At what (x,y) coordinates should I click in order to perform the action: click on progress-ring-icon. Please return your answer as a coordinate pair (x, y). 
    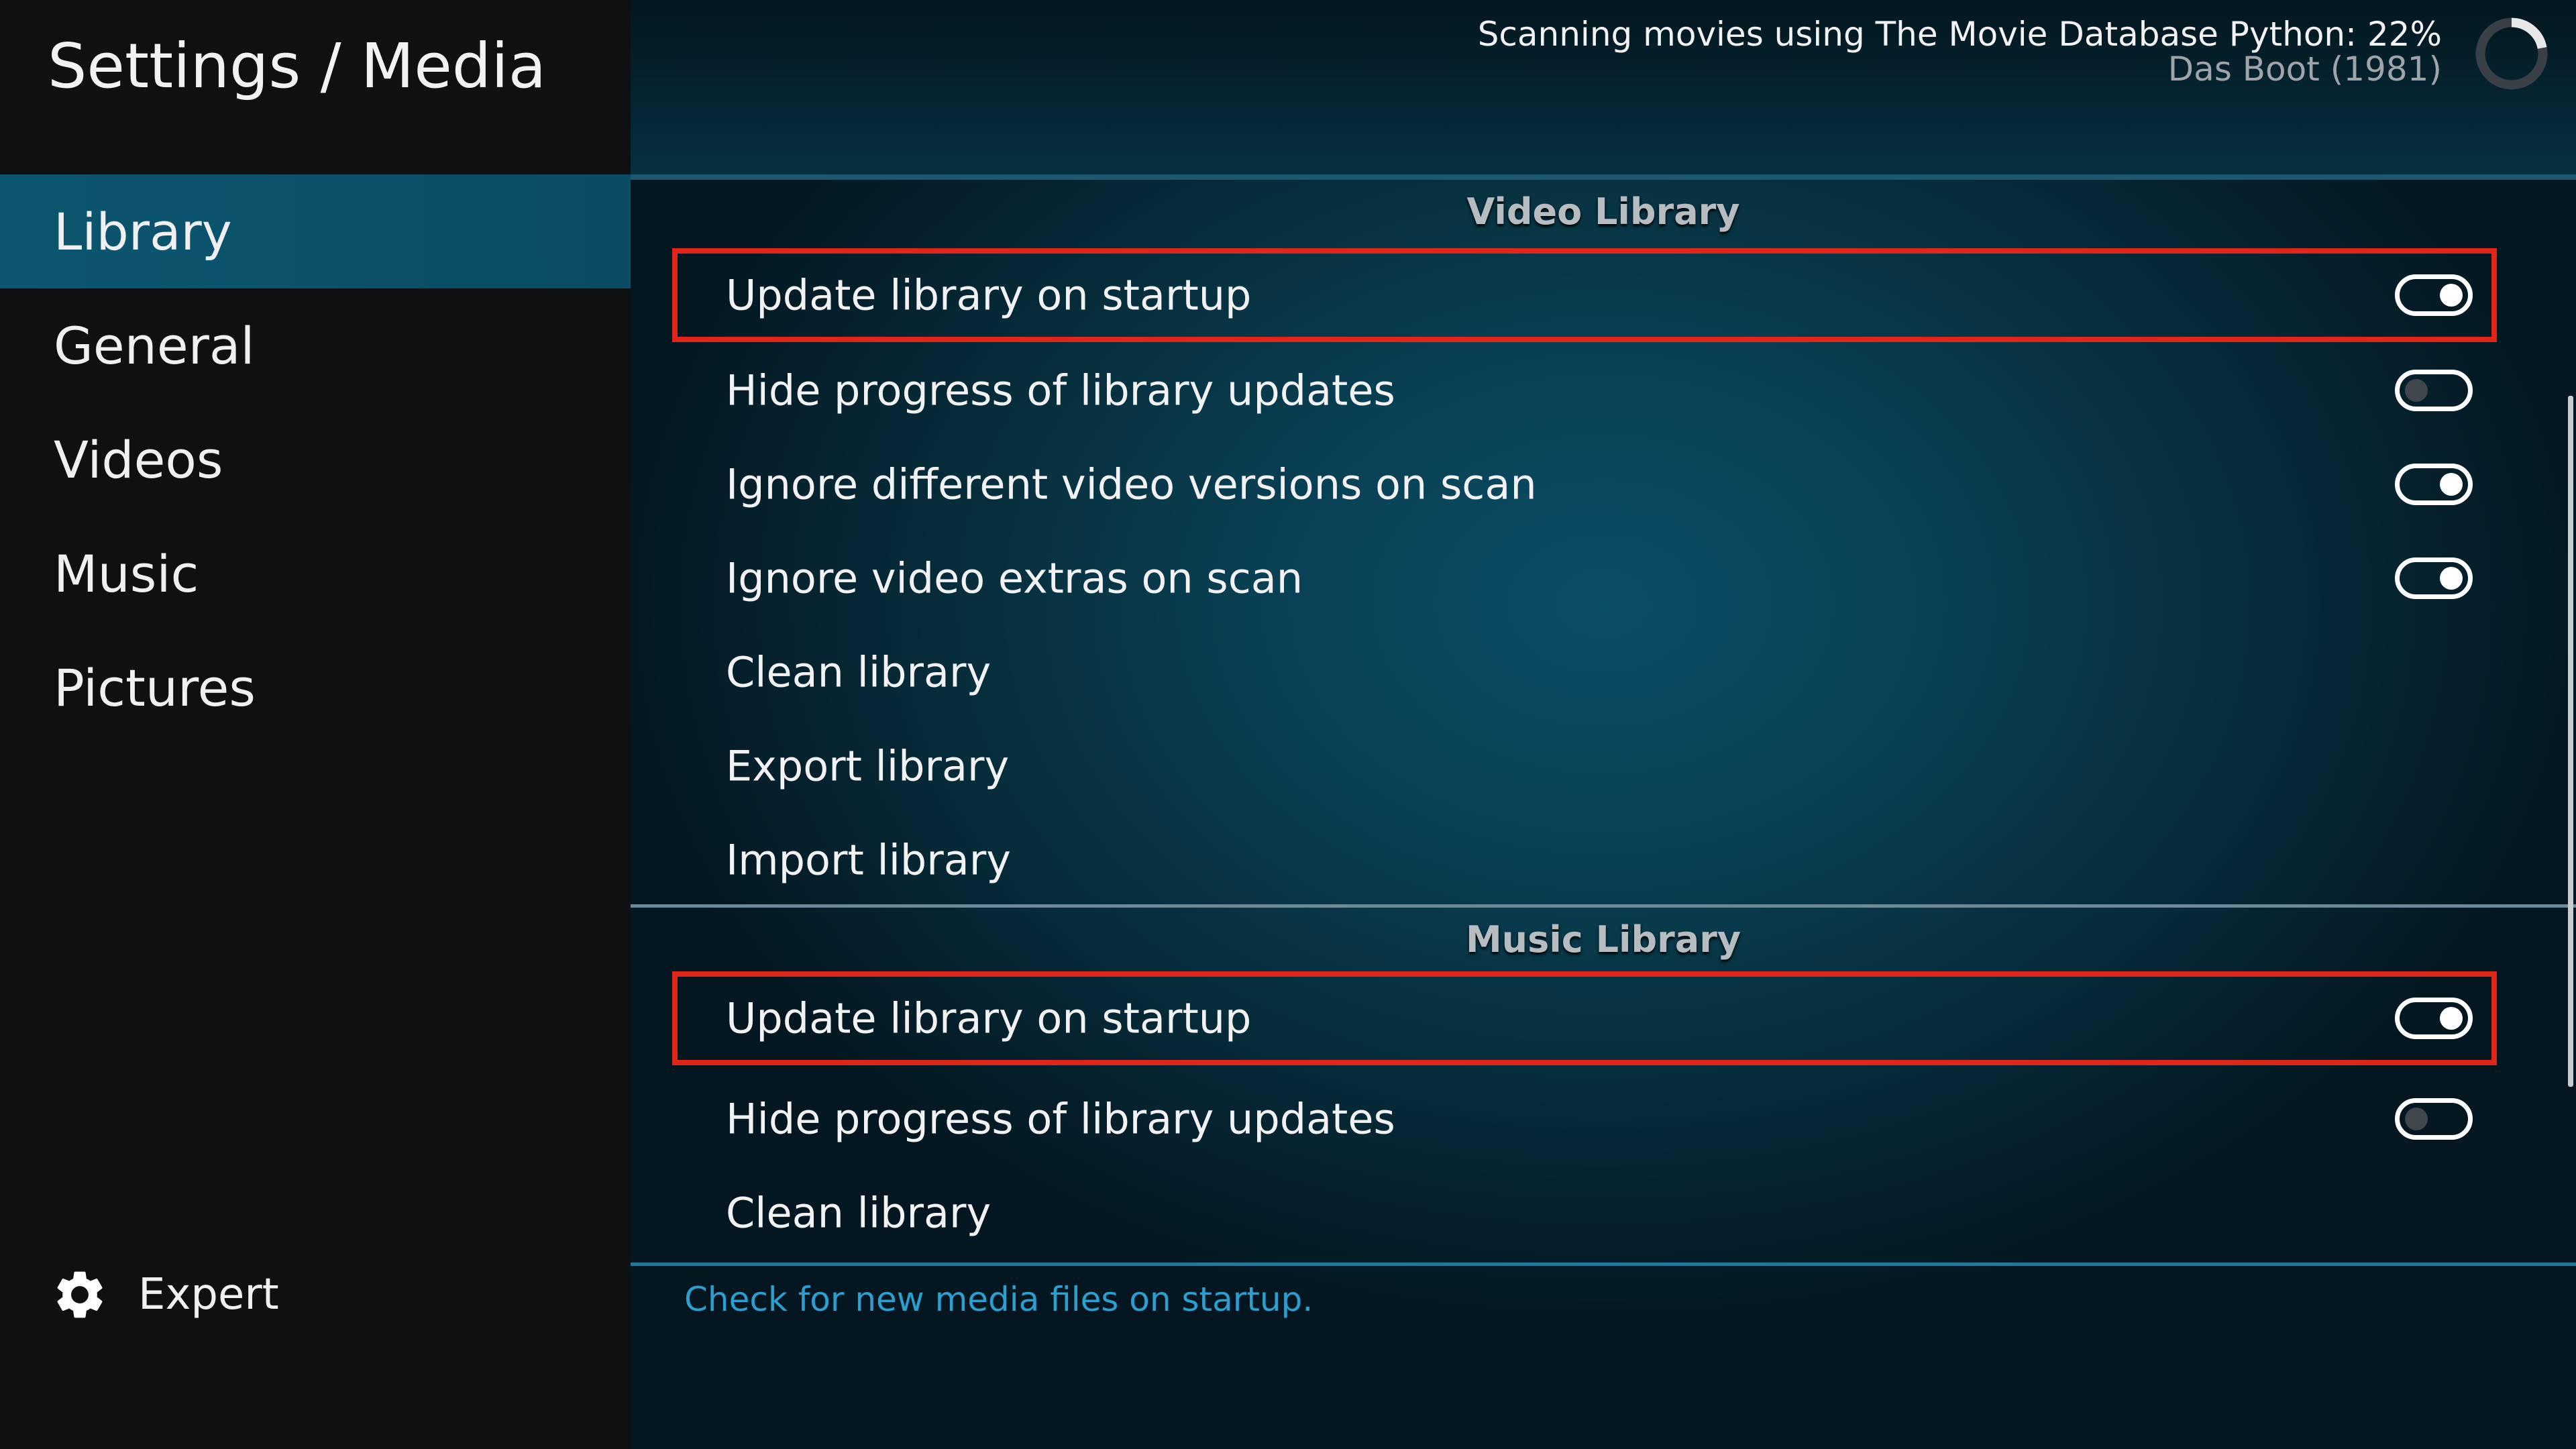
    Looking at the image, I should click on (2511, 53).